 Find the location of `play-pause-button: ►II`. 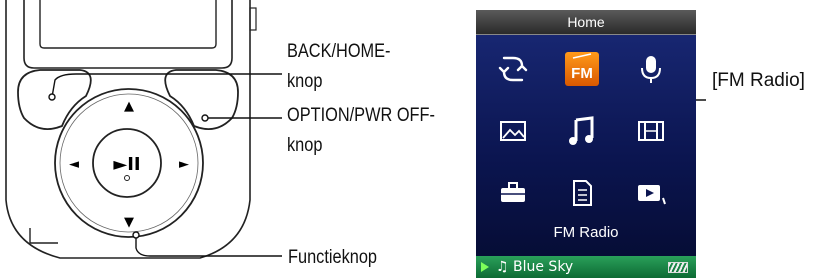

play-pause-button: ►II is located at coordinates (127, 163).